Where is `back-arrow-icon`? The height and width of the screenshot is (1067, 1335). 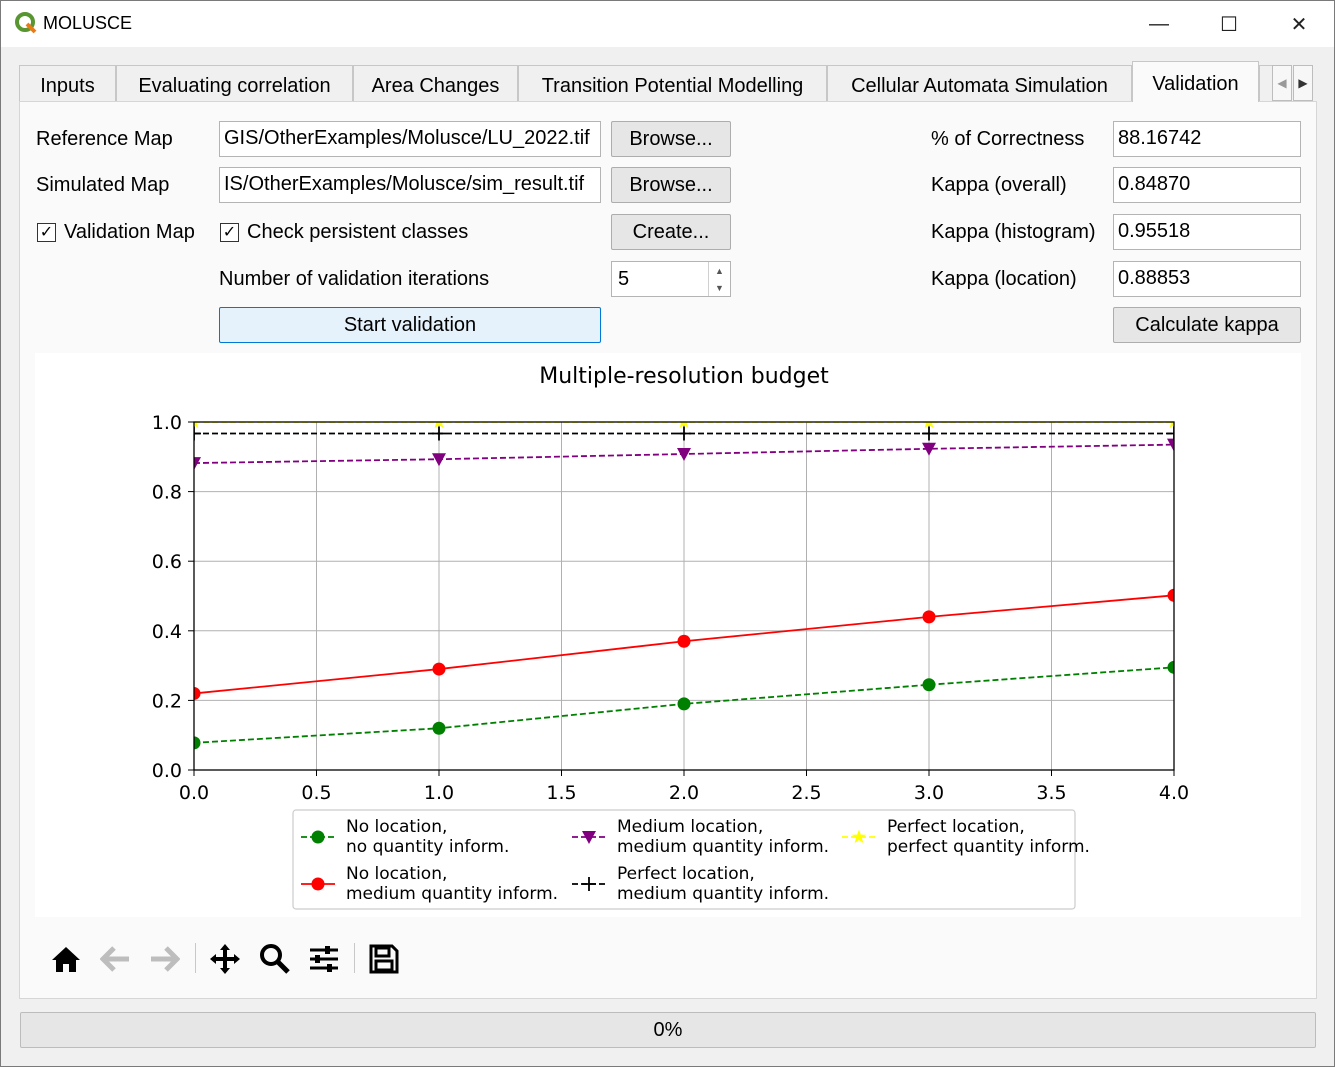
back-arrow-icon is located at coordinates (114, 959).